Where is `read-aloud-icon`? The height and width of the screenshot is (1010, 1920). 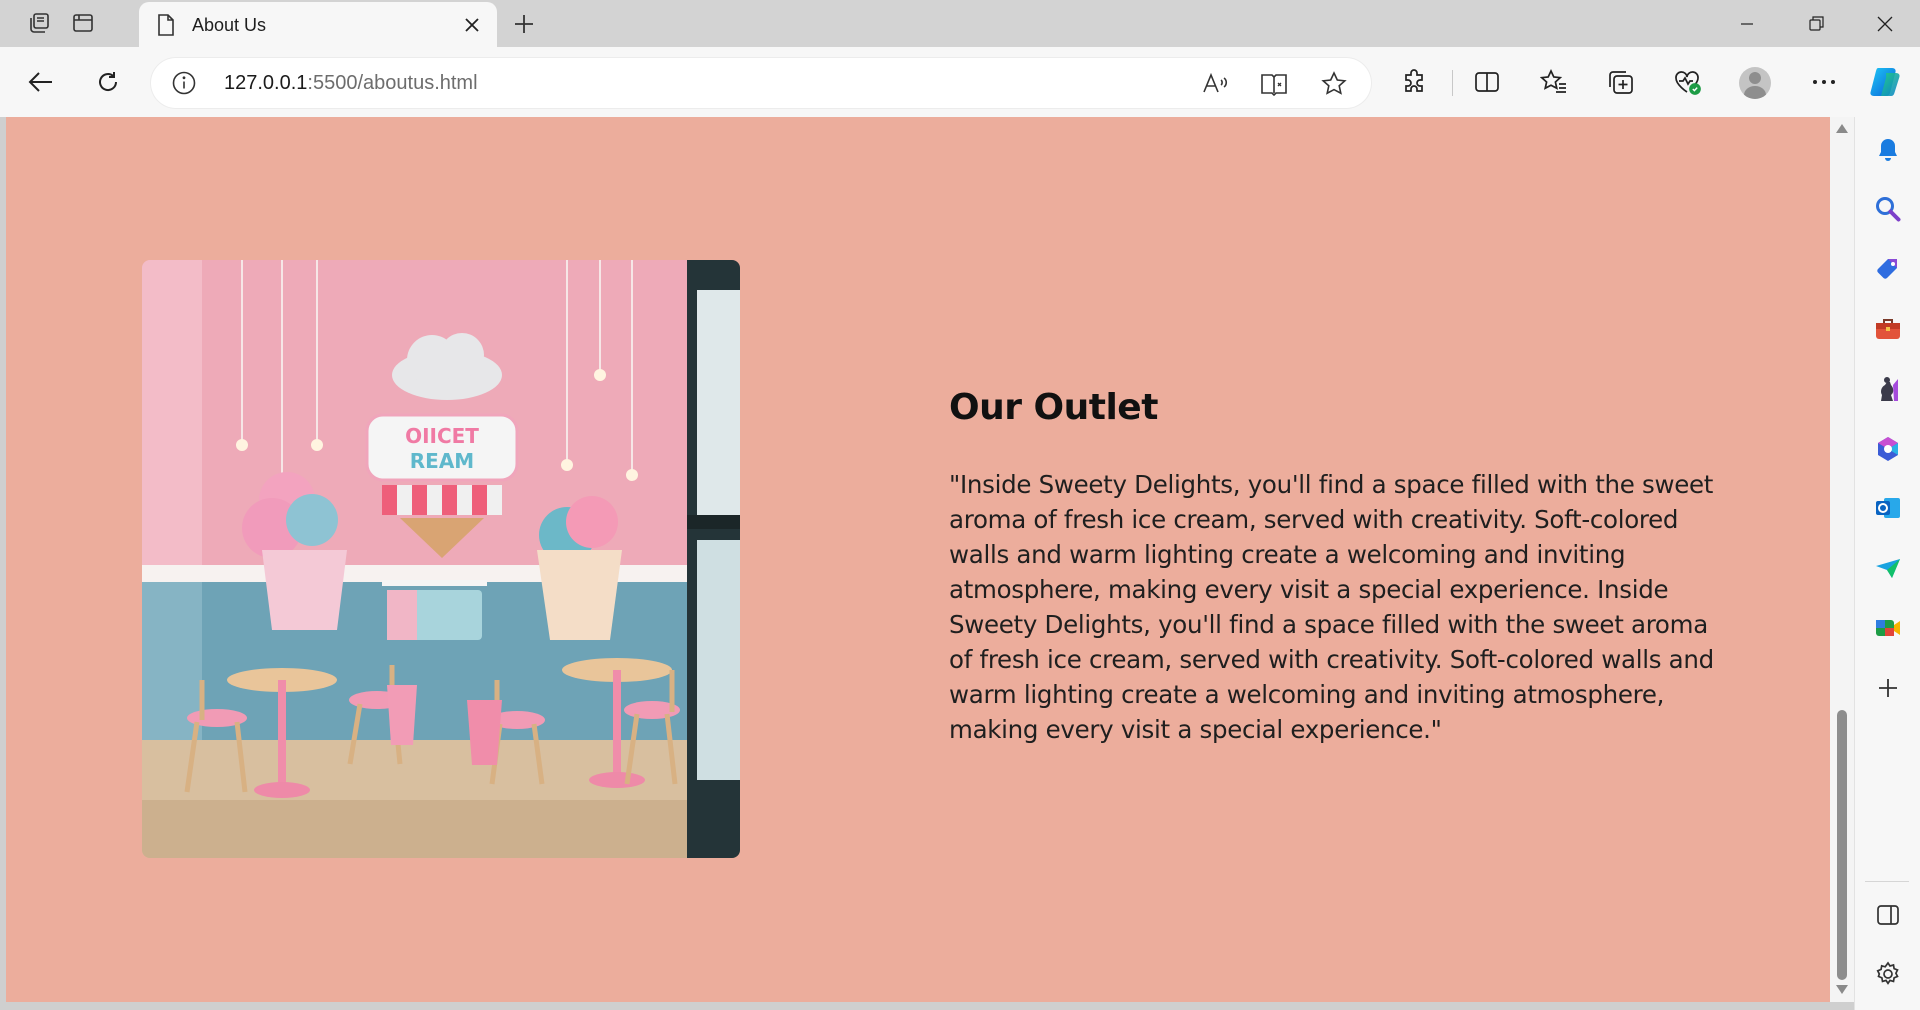 read-aloud-icon is located at coordinates (1215, 84).